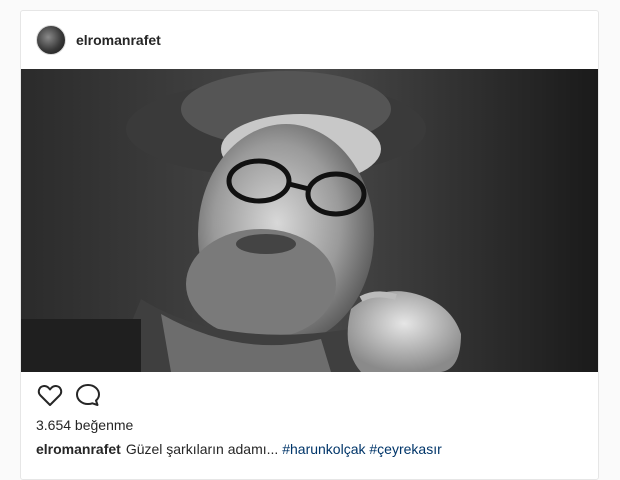 The height and width of the screenshot is (480, 620). I want to click on like-count: 3.654 beğenme, so click(84, 425).